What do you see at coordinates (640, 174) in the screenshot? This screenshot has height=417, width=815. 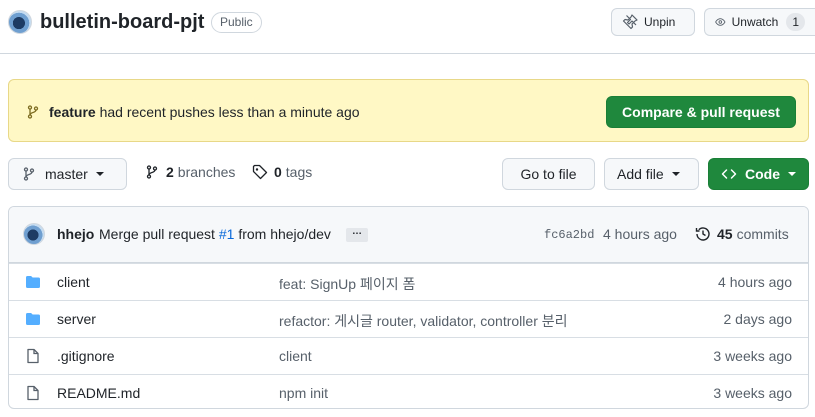 I see `add-file-label: Add file` at bounding box center [640, 174].